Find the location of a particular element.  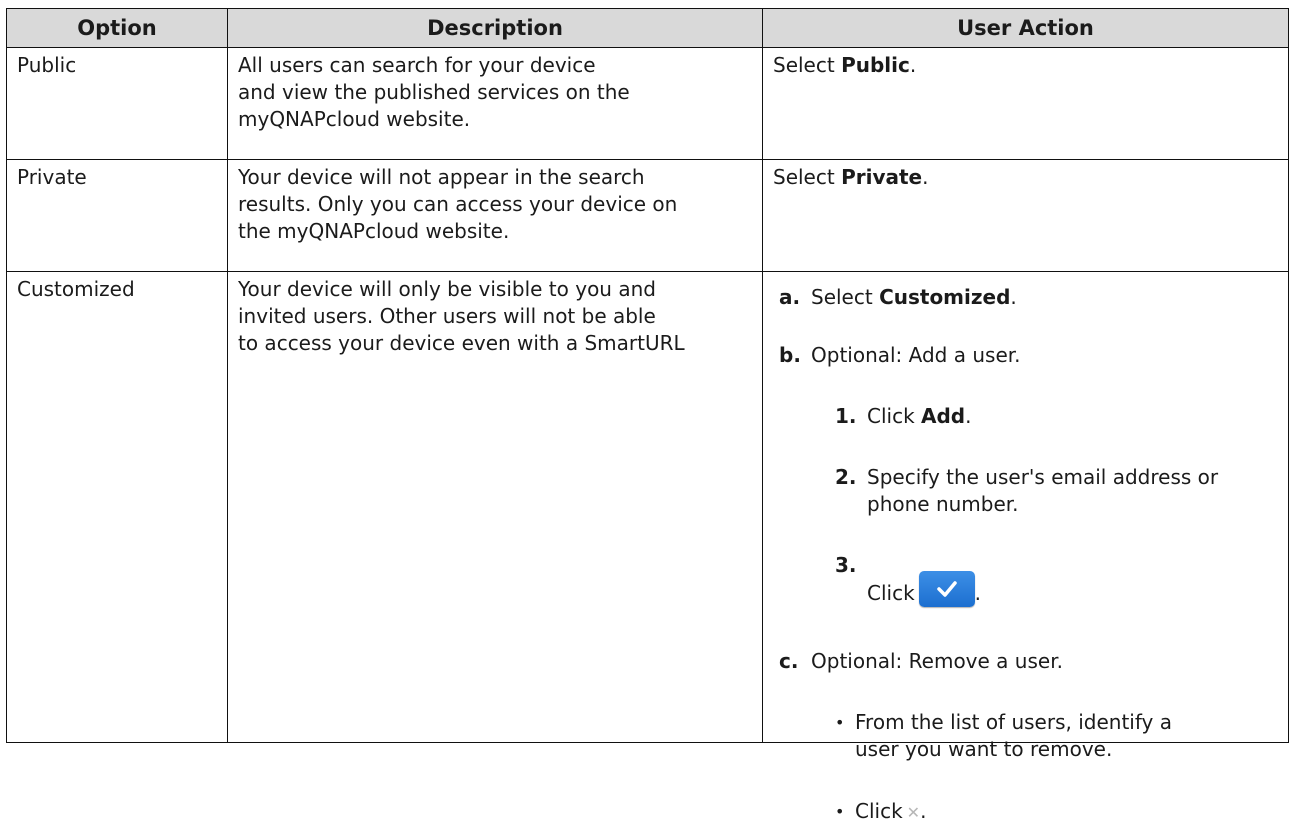

option-cell: Private is located at coordinates (117, 215).